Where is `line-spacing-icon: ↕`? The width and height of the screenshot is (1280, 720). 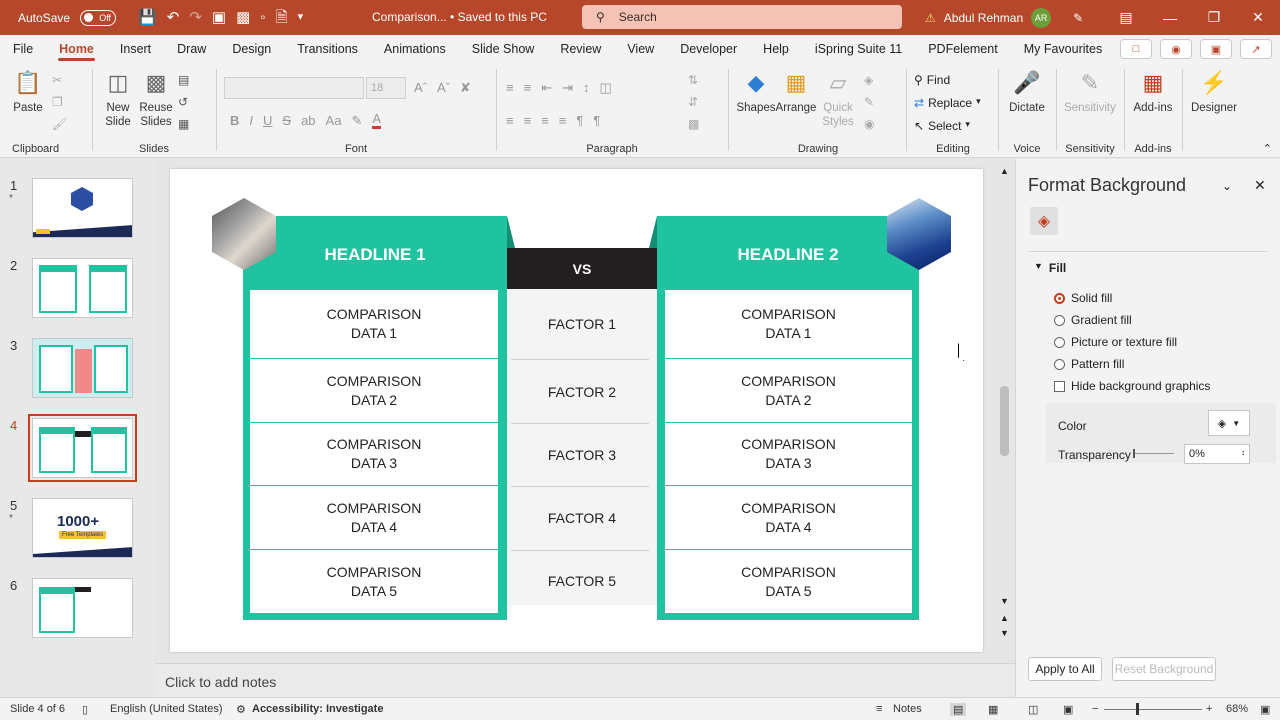
line-spacing-icon: ↕ is located at coordinates (586, 88).